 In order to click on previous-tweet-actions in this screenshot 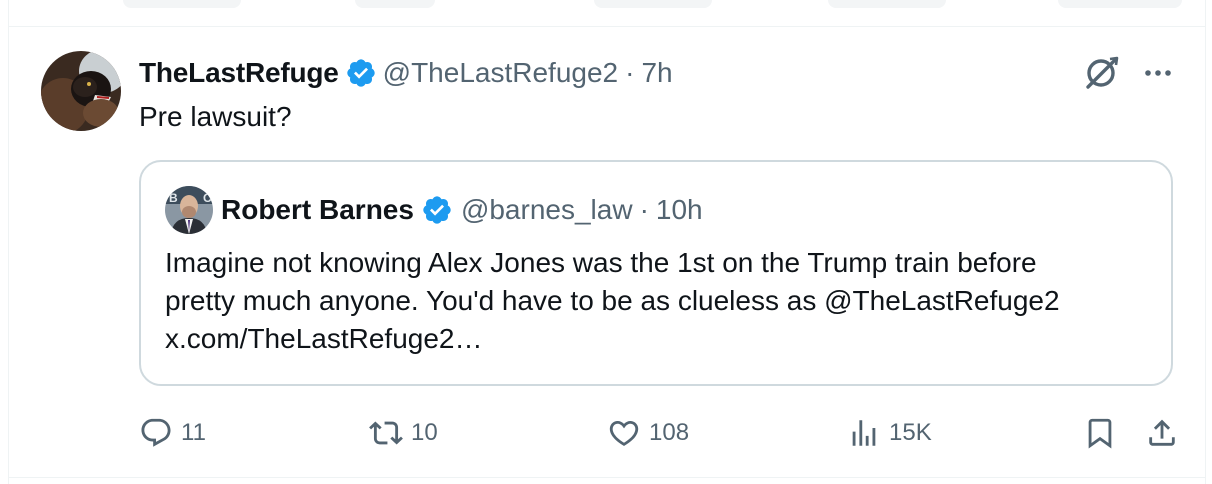, I will do `click(607, 13)`.